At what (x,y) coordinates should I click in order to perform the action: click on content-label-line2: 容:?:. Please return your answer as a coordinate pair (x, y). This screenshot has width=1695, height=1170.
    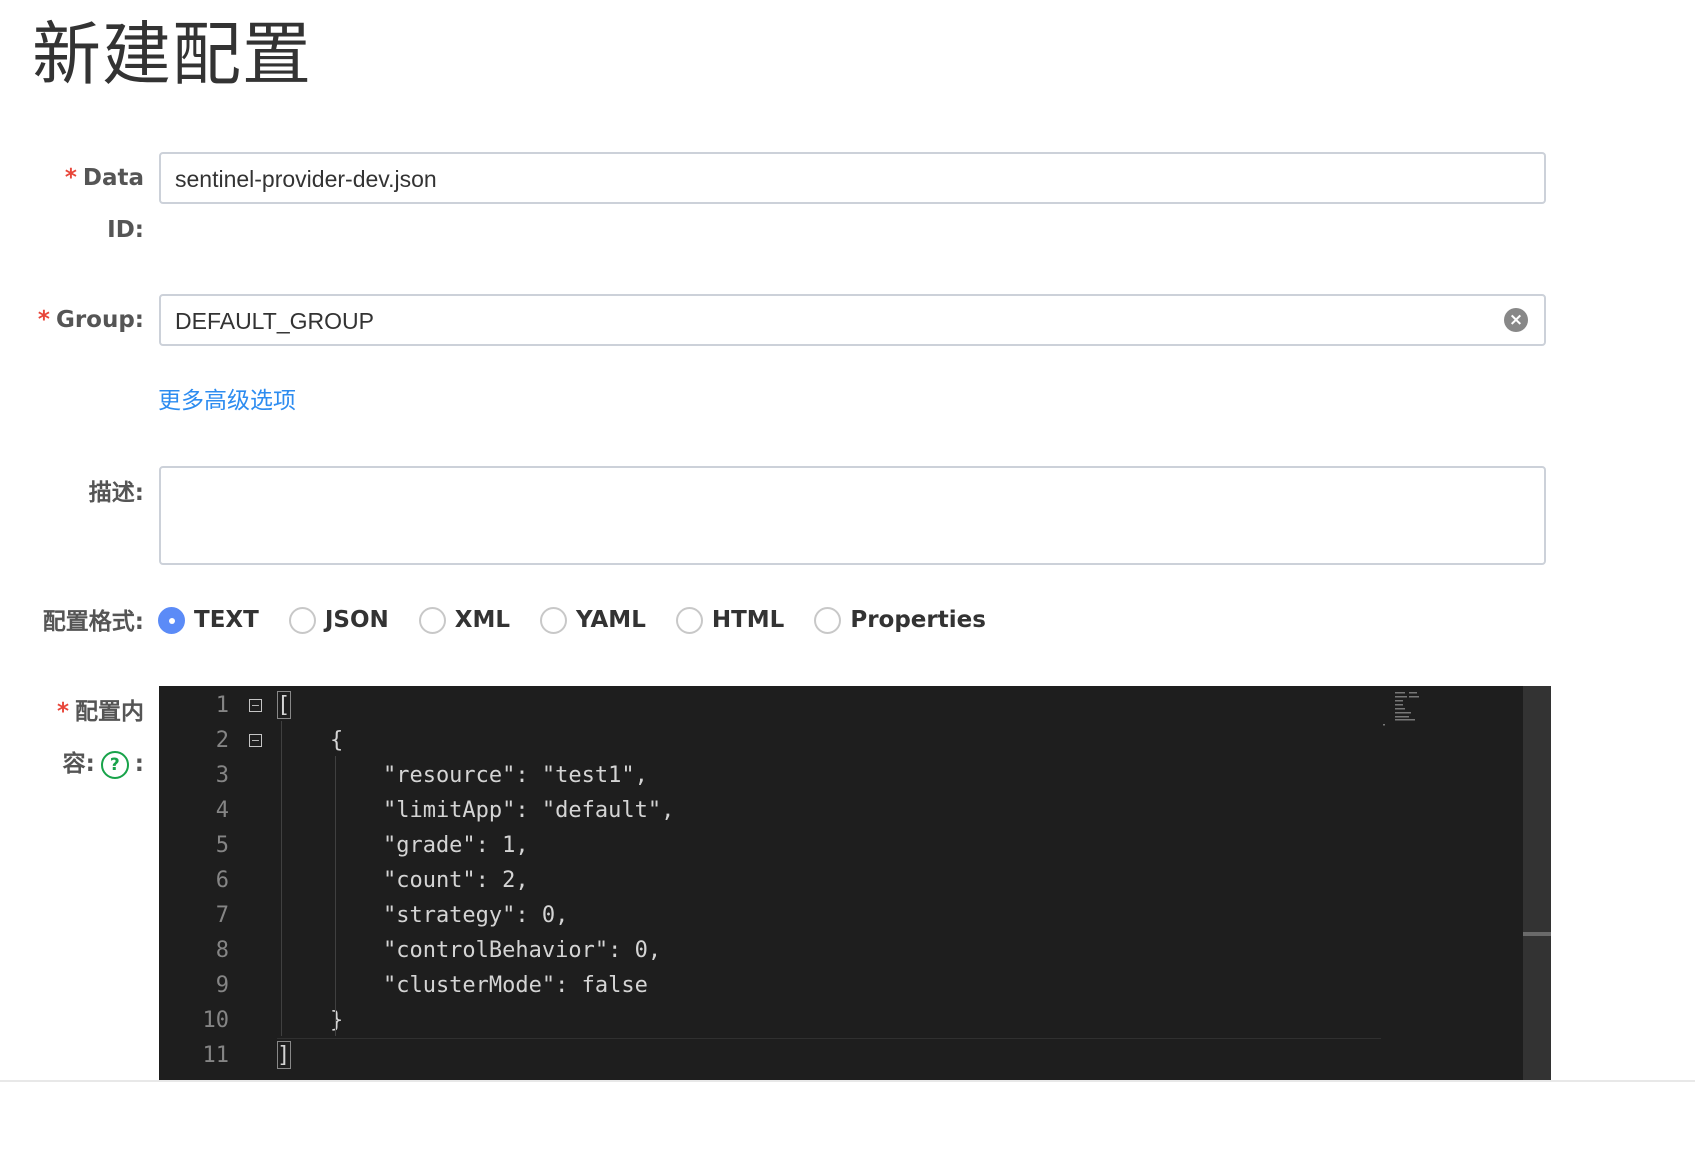
    Looking at the image, I should click on (103, 764).